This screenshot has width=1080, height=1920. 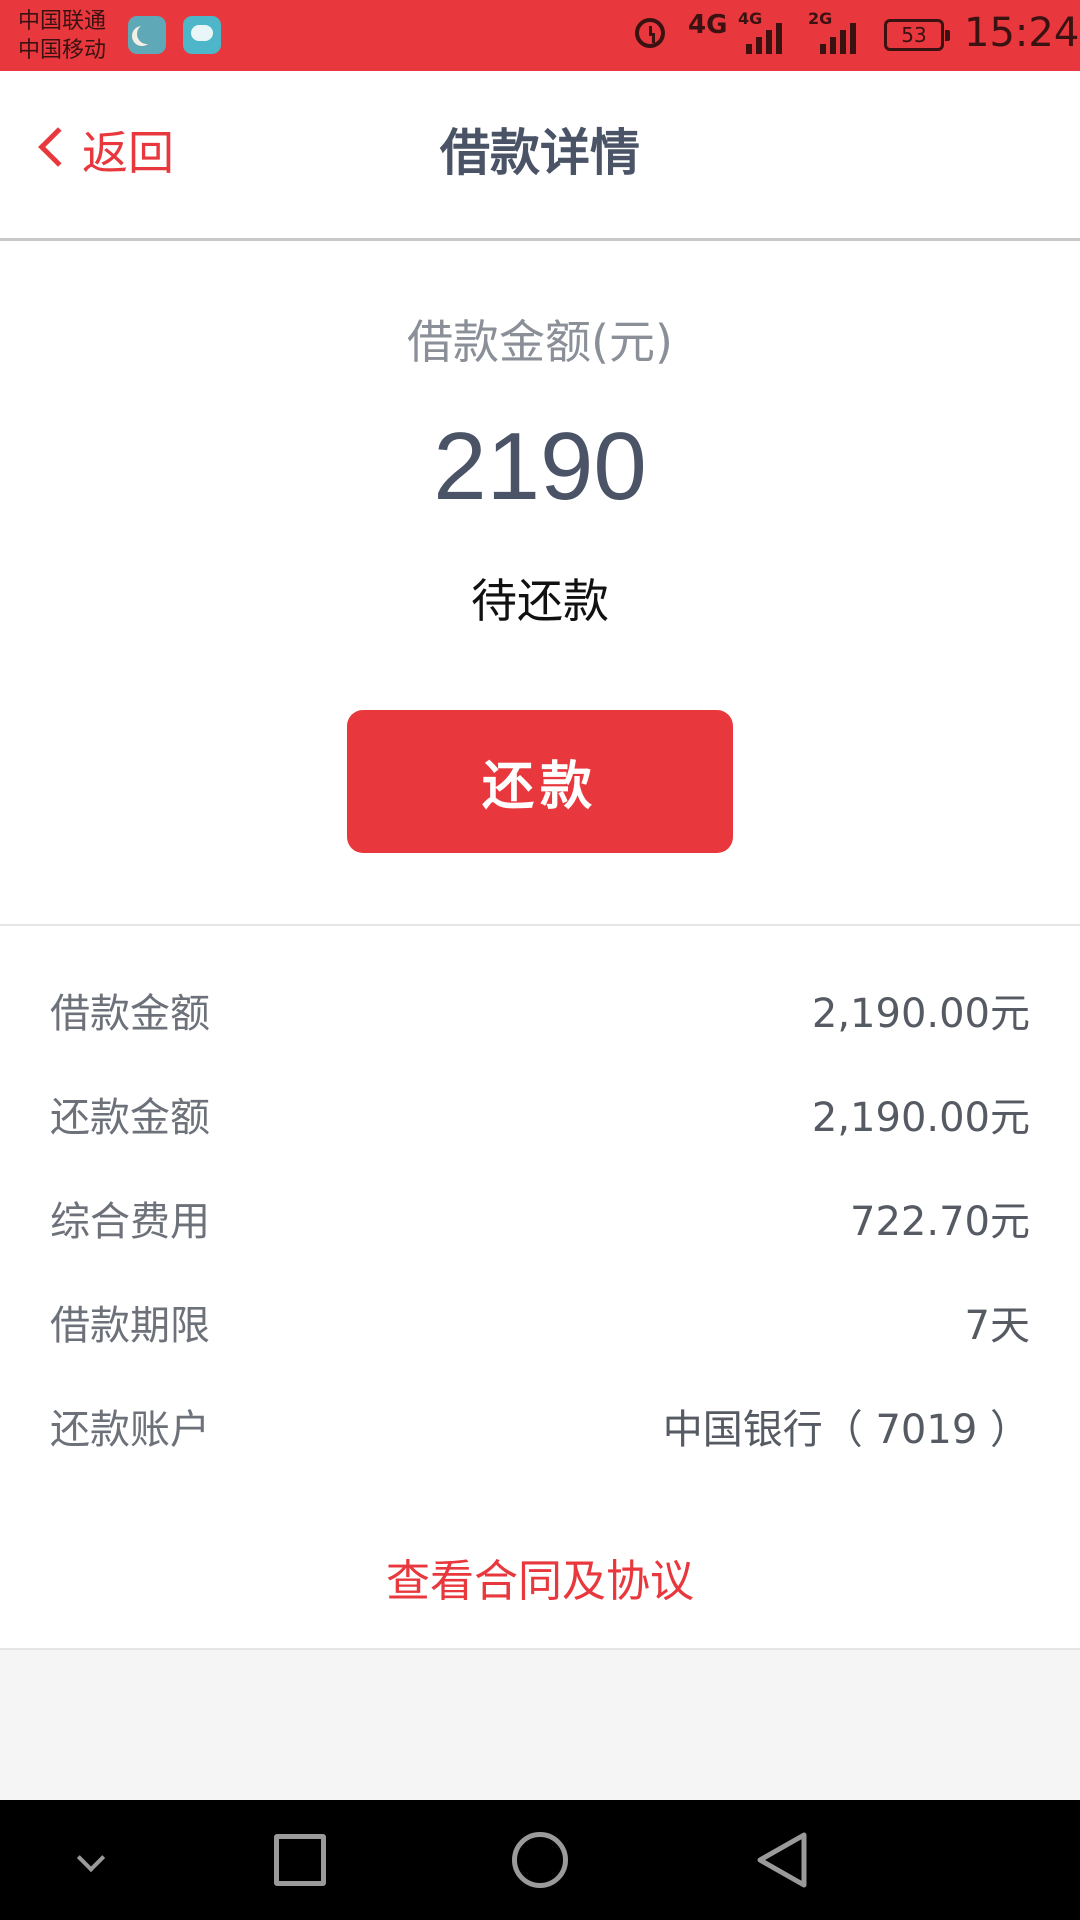 I want to click on carrier-2: 中国移动, so click(x=62, y=50).